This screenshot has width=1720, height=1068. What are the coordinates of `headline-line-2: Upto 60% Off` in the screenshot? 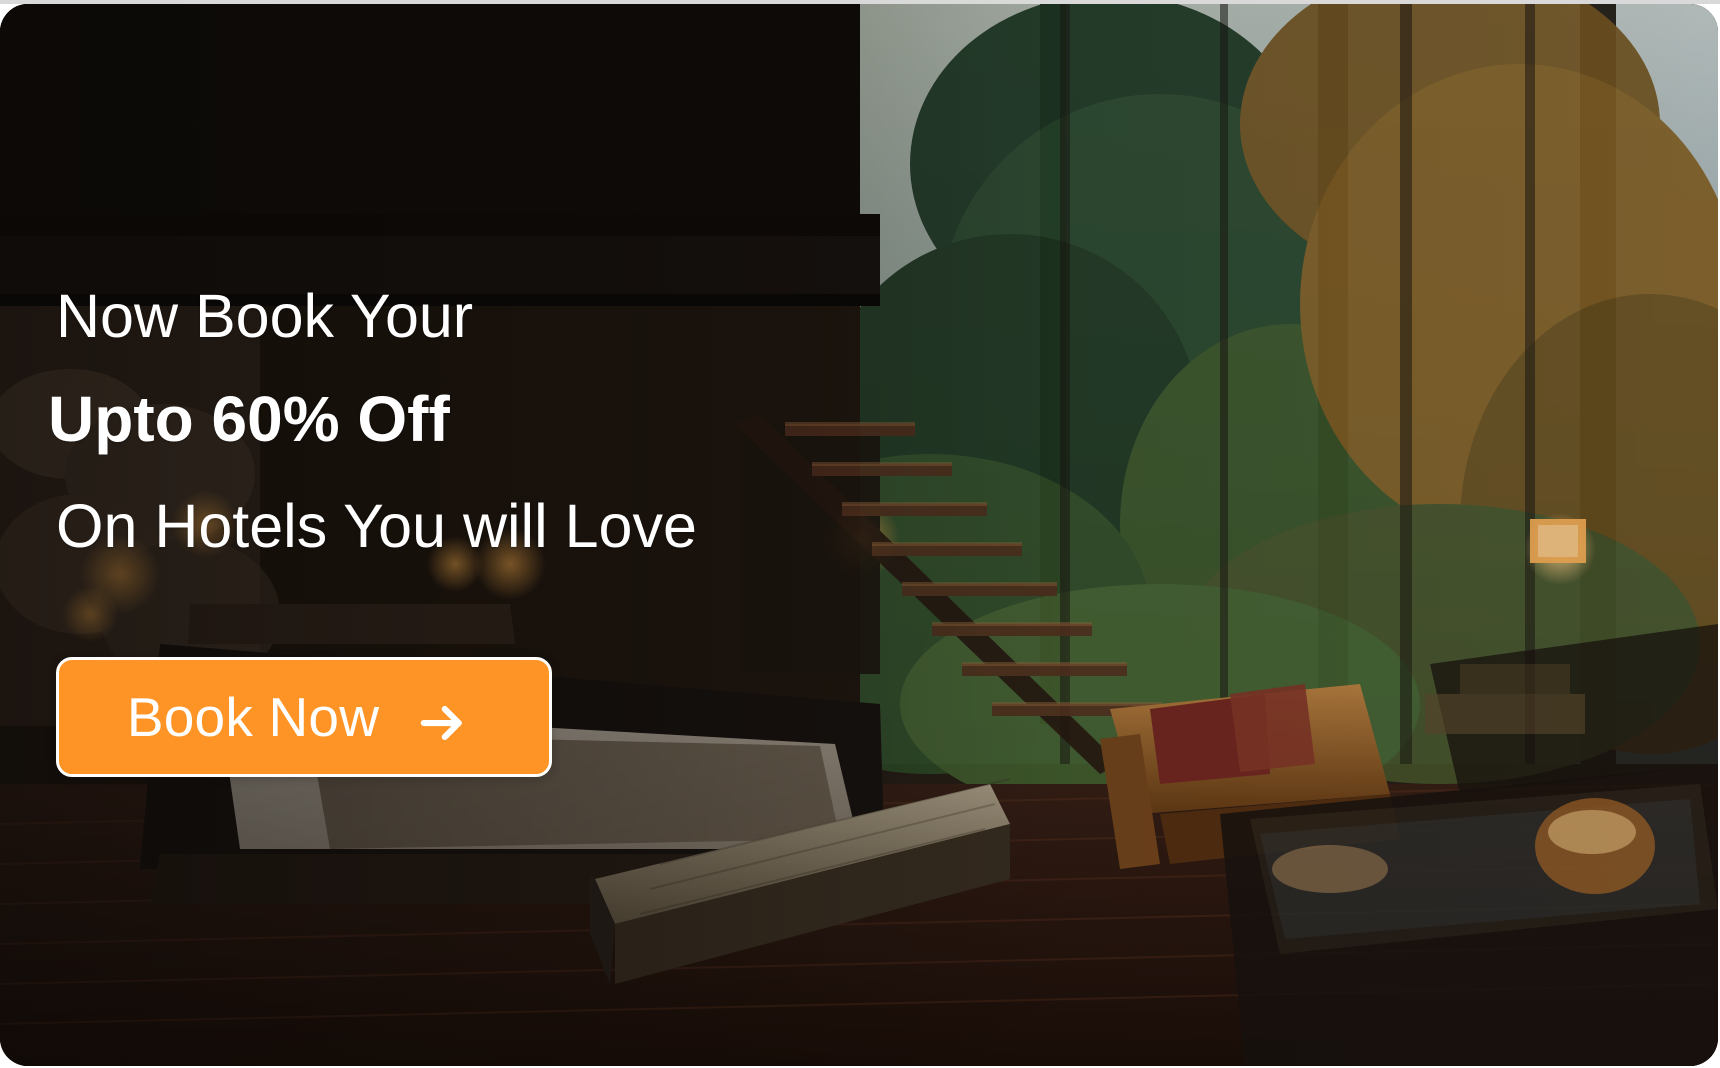 It's located at (249, 419).